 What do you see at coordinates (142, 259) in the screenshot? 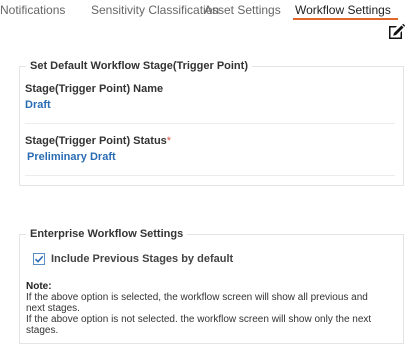
I see `include-previous-label: Include Previous Stages by default` at bounding box center [142, 259].